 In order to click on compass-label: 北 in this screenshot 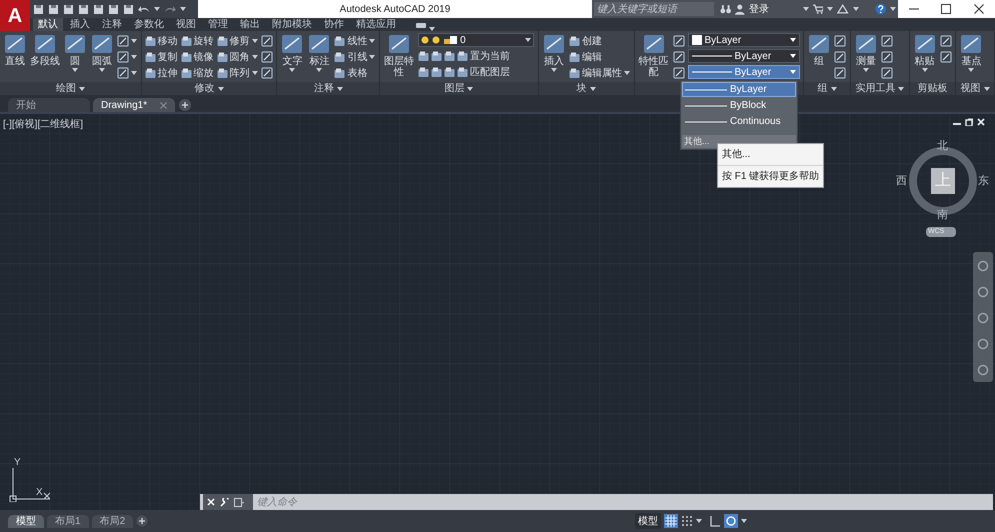, I will do `click(942, 146)`.